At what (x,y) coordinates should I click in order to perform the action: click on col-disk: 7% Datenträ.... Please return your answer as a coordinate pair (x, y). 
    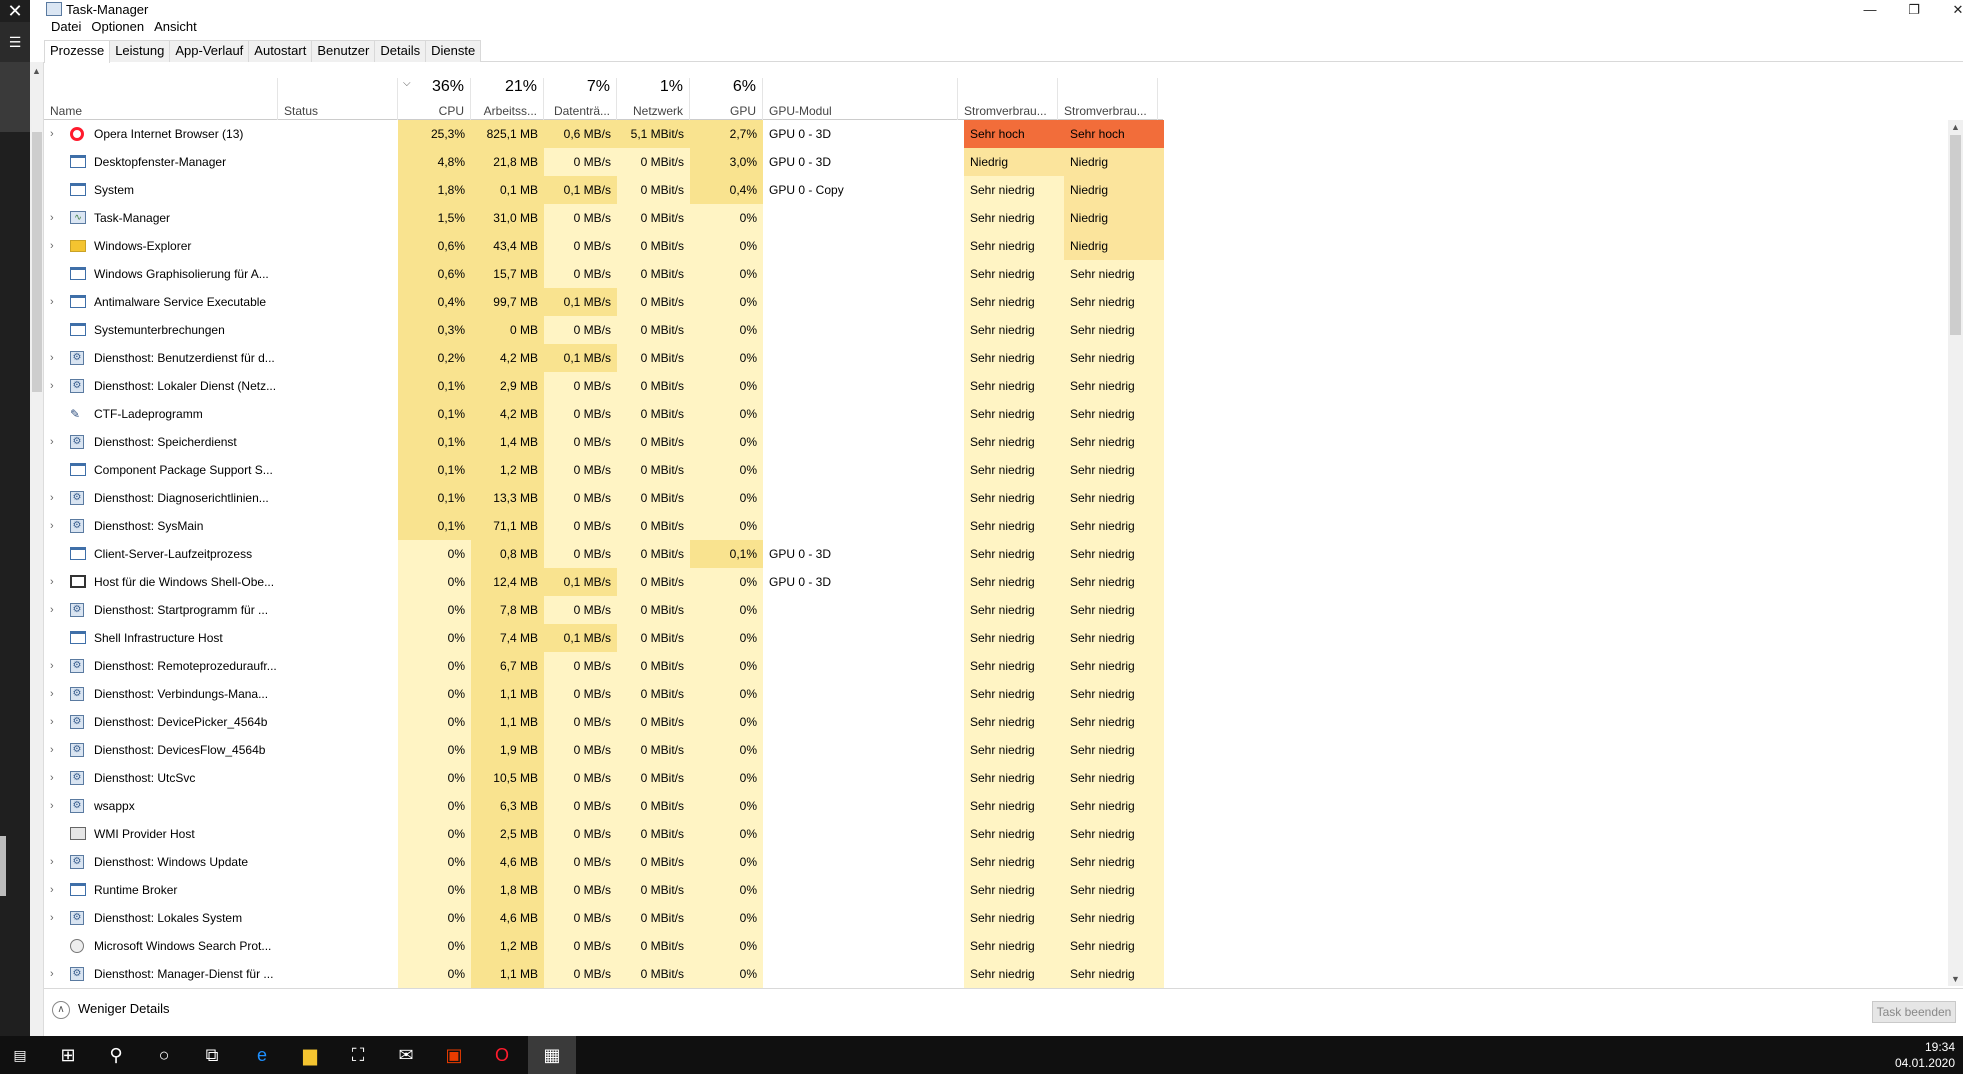
    Looking at the image, I should click on (580, 99).